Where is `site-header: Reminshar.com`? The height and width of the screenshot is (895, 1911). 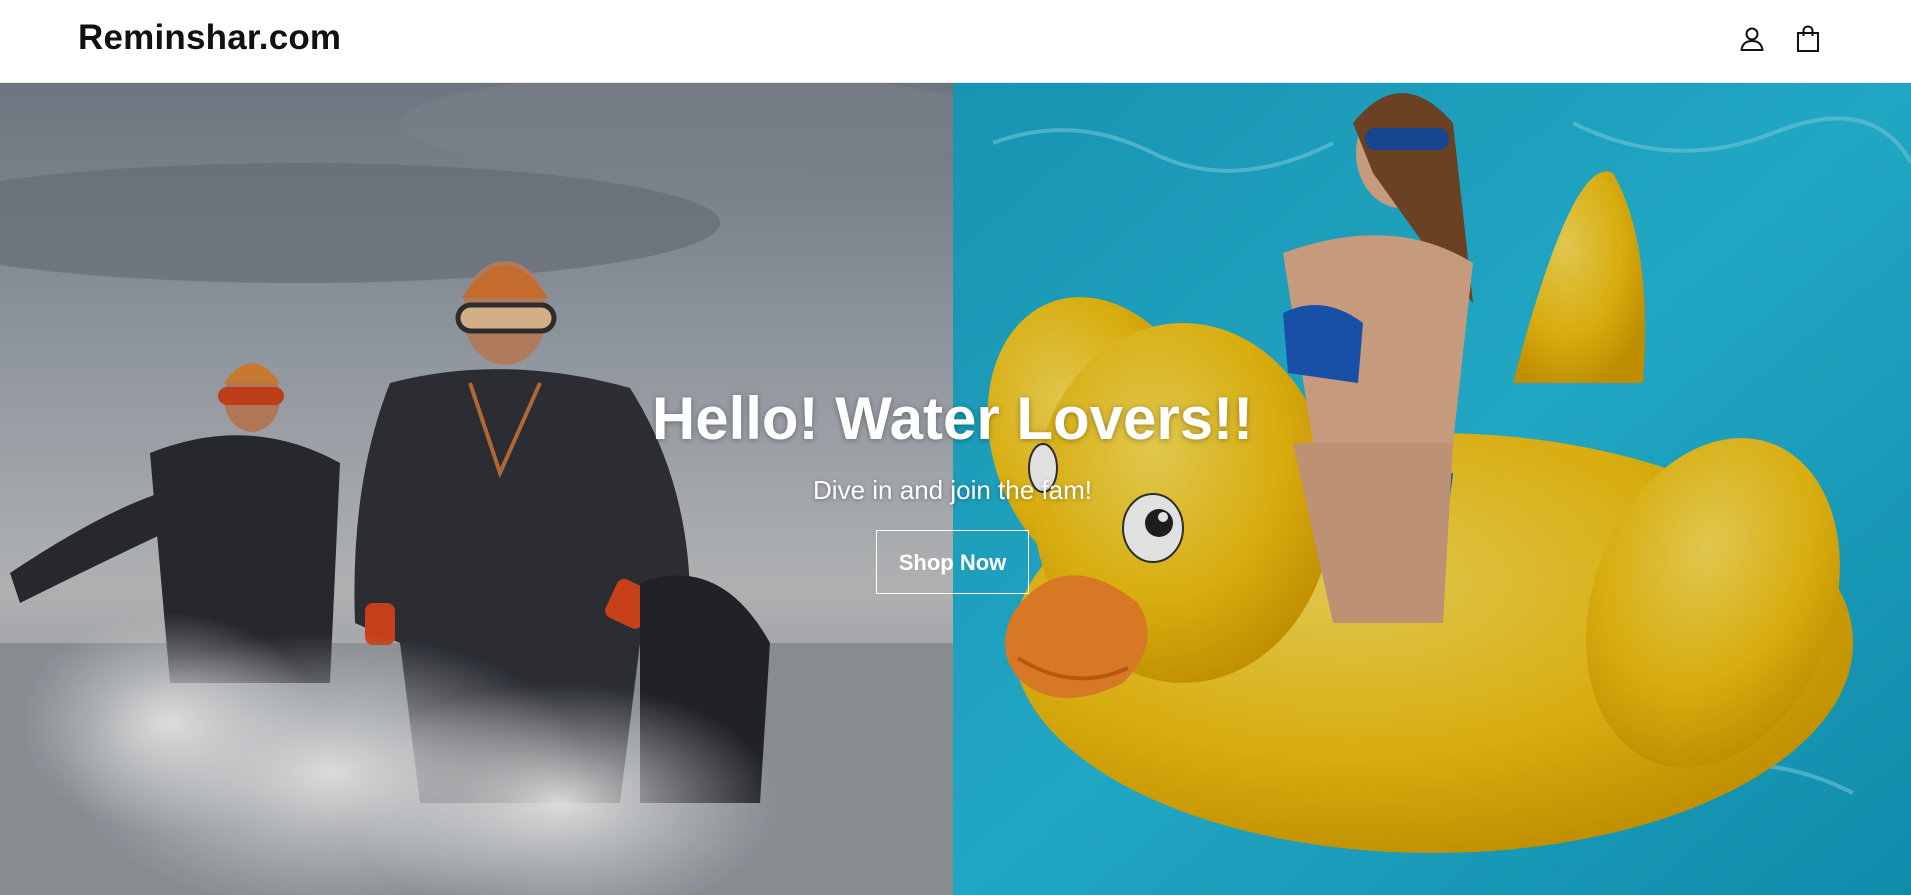 site-header: Reminshar.com is located at coordinates (955, 41).